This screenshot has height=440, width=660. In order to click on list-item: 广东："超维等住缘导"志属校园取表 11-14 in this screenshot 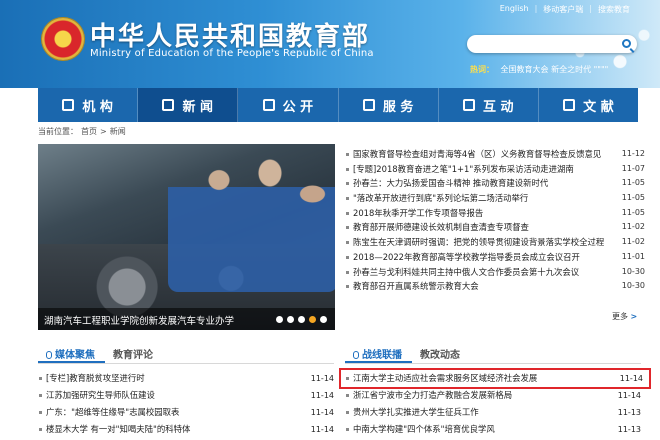, I will do `click(186, 412)`.